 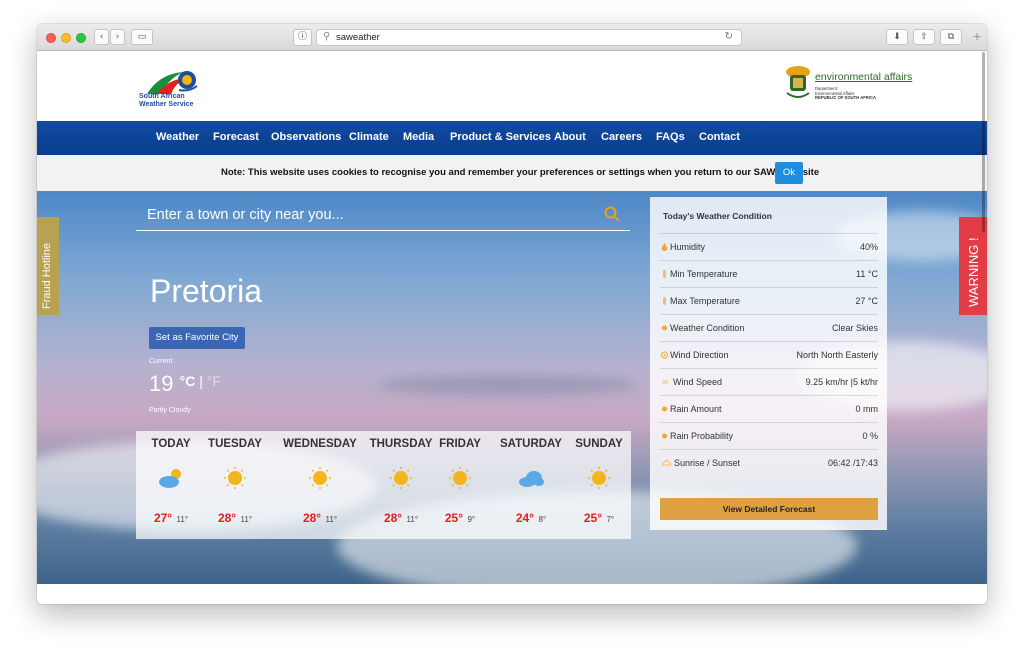 What do you see at coordinates (197, 338) in the screenshot?
I see `set-favorite-button: Set as Favorite City` at bounding box center [197, 338].